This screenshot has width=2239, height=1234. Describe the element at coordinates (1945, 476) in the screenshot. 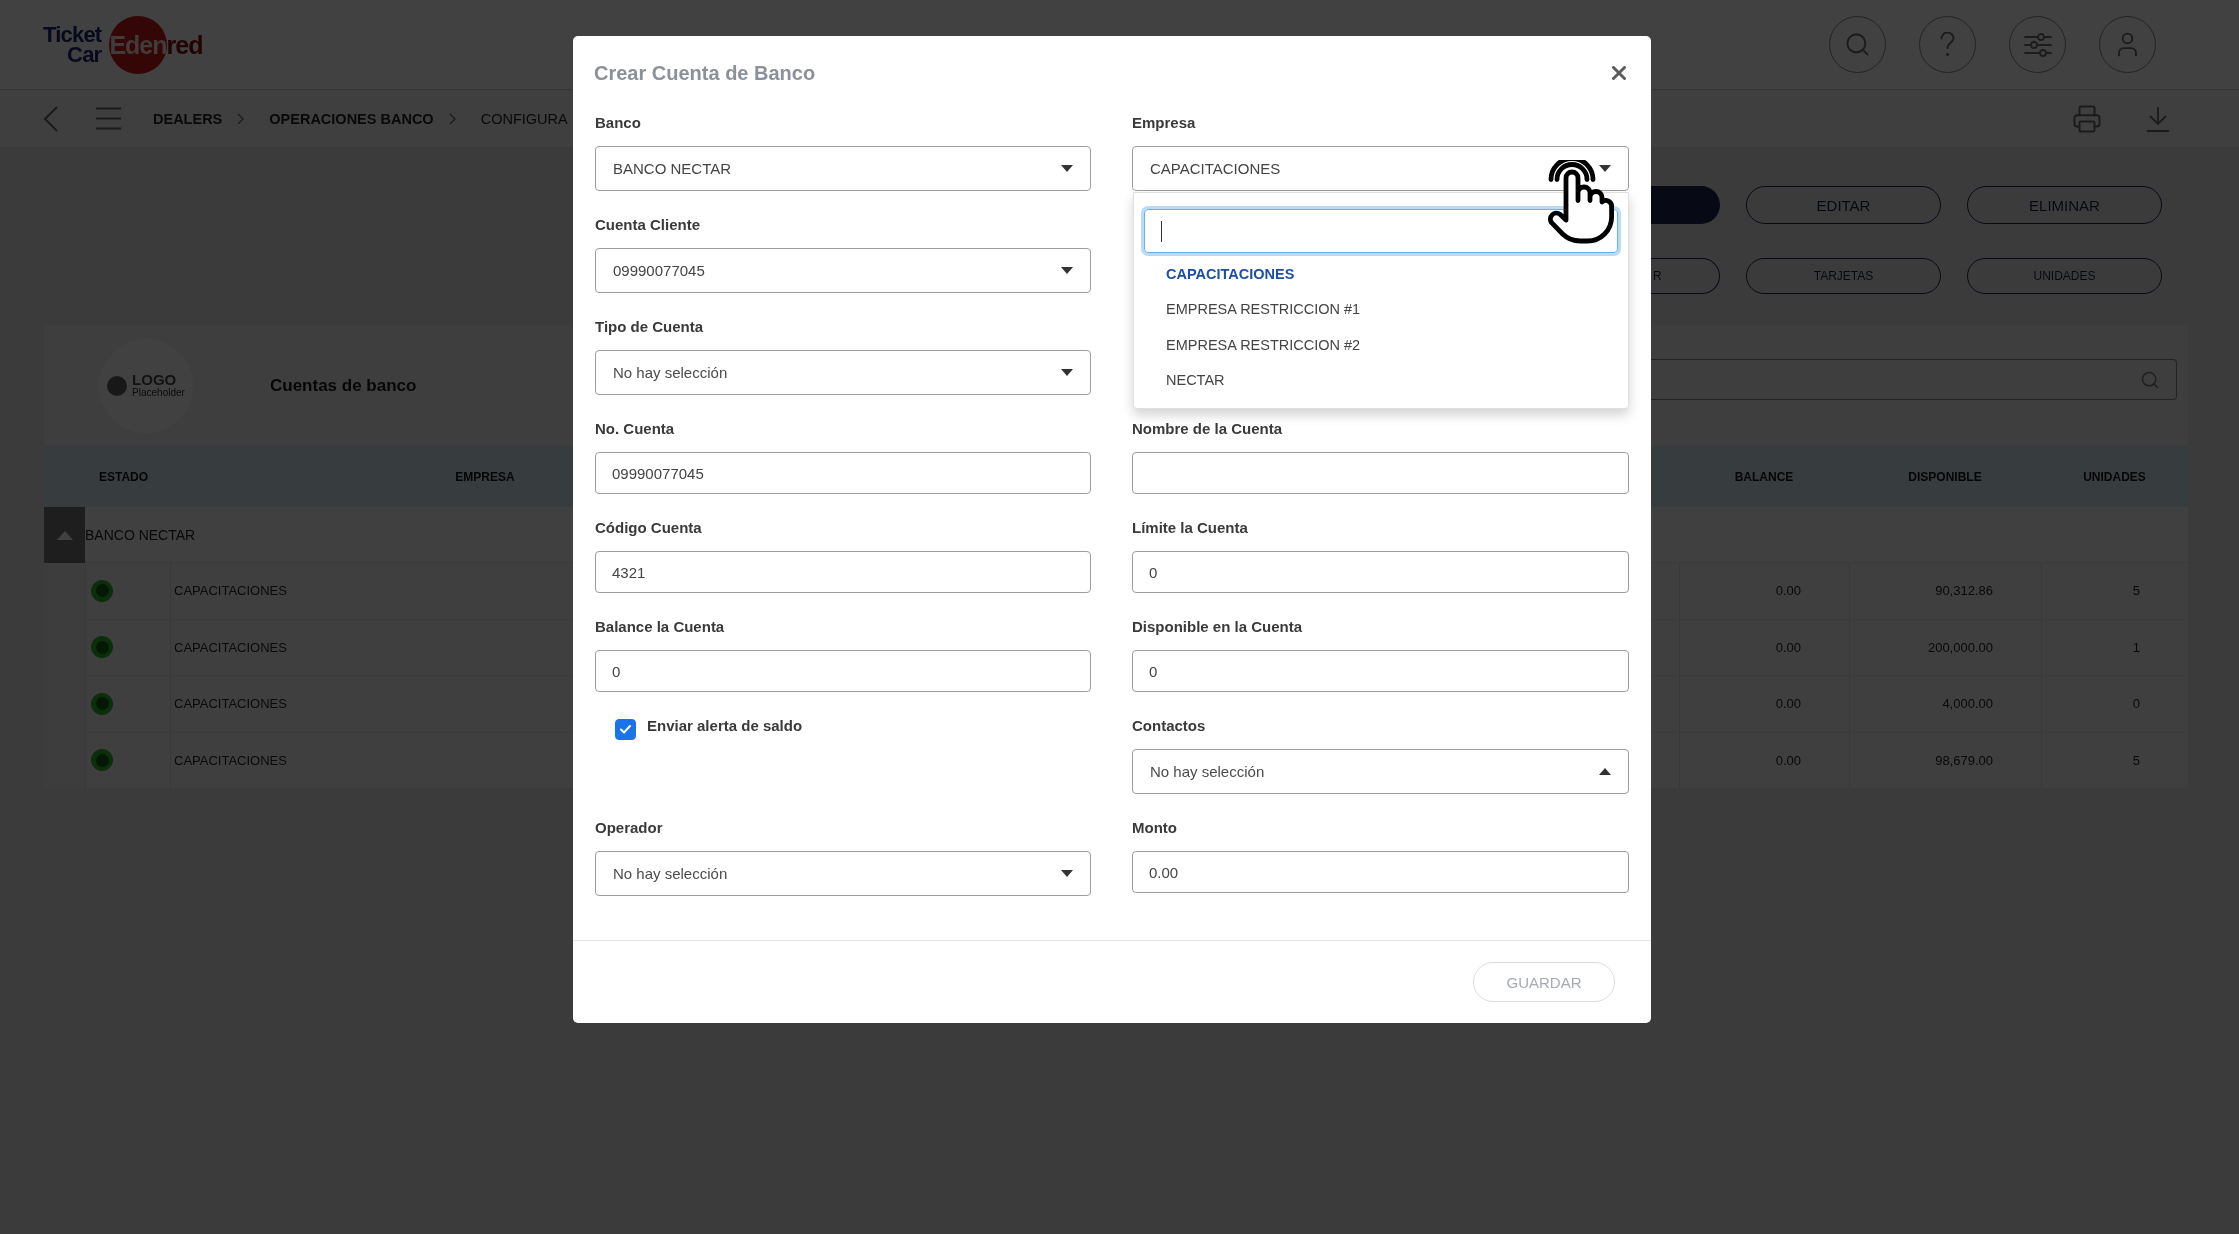

I see `column-header: DISPONIBLE` at that location.